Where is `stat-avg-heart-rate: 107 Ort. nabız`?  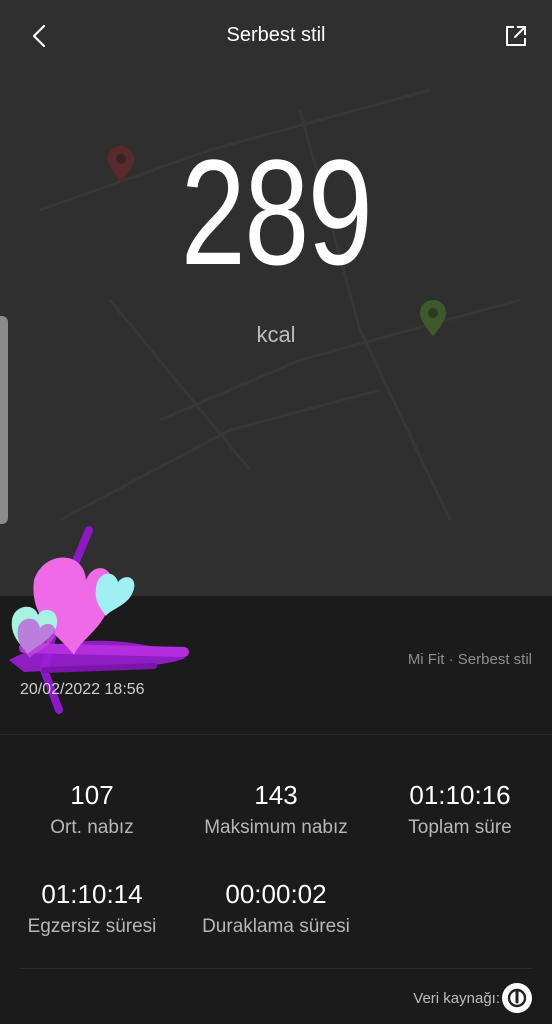 stat-avg-heart-rate: 107 Ort. nabız is located at coordinates (92, 810).